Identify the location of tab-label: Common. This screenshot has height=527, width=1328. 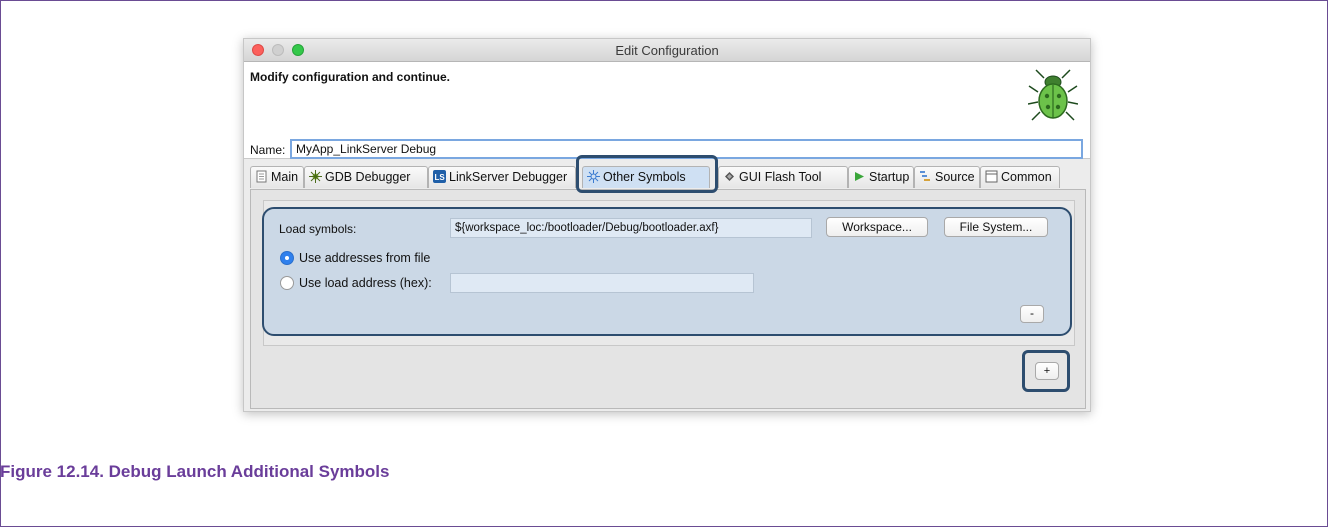
(1026, 177).